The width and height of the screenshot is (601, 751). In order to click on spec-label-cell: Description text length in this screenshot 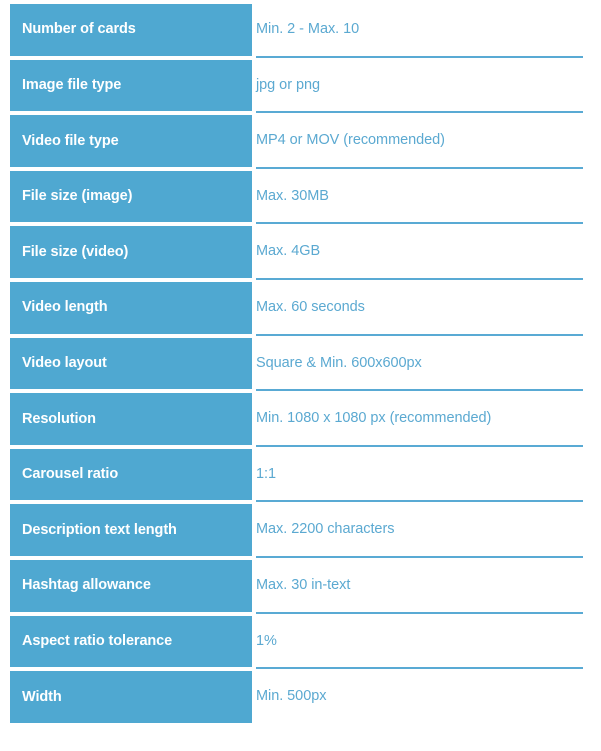, I will do `click(131, 530)`.